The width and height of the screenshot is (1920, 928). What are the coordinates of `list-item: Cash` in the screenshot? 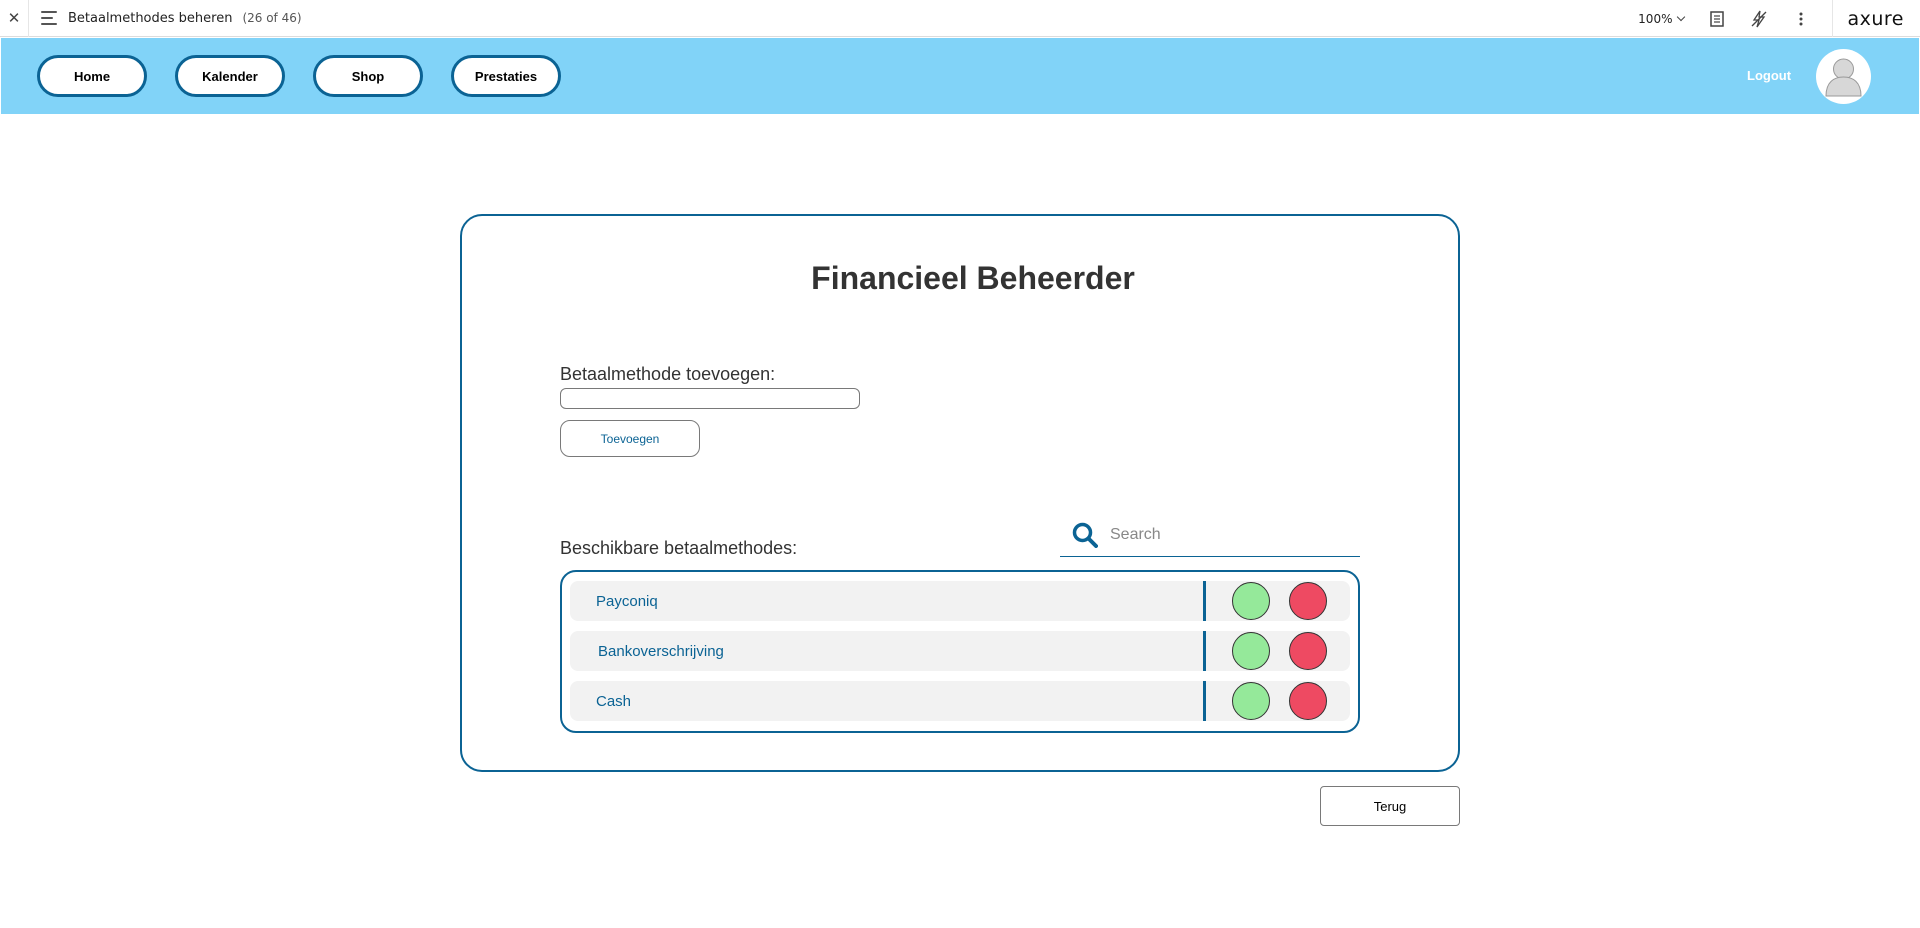 It's located at (960, 701).